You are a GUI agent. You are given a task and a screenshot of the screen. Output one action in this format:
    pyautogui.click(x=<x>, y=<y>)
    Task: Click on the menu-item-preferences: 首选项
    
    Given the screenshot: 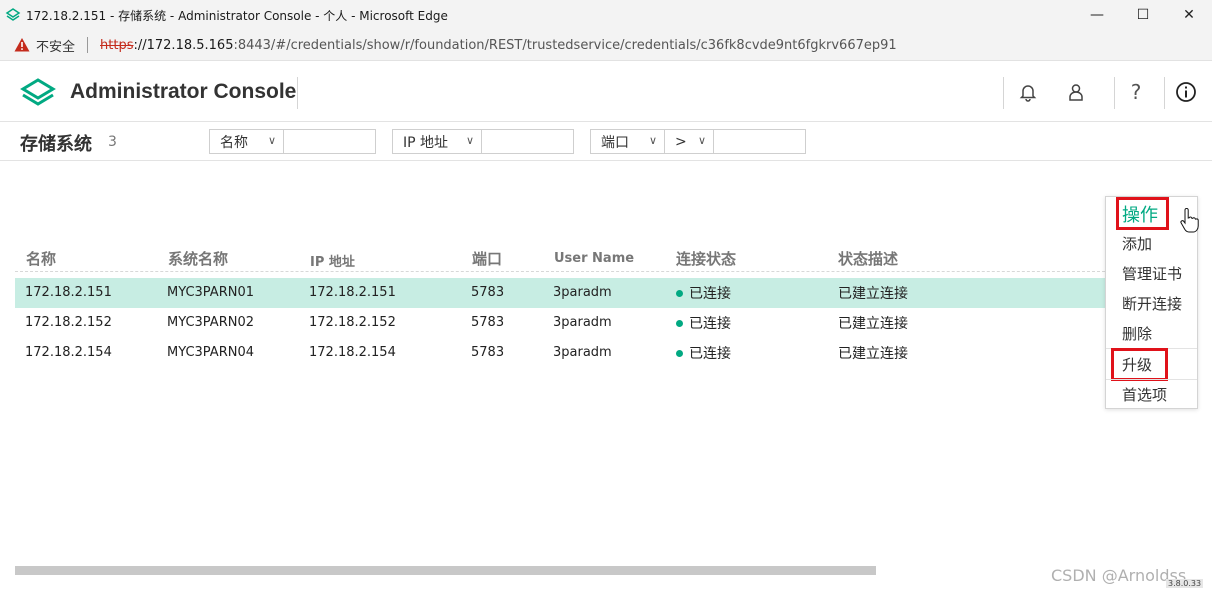 What is the action you would take?
    pyautogui.click(x=1144, y=394)
    